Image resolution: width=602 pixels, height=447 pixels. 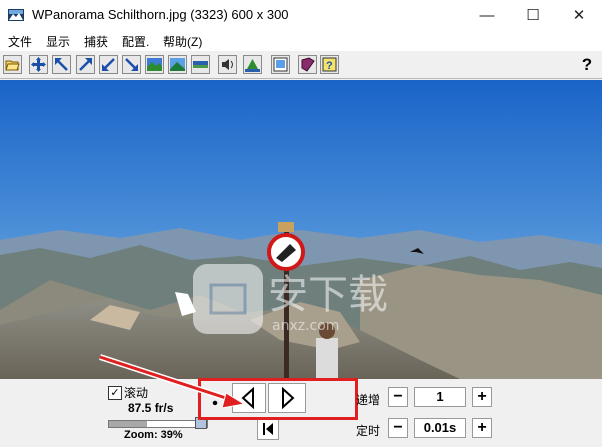 I want to click on arrow-diagonal-up-button, so click(x=85, y=64).